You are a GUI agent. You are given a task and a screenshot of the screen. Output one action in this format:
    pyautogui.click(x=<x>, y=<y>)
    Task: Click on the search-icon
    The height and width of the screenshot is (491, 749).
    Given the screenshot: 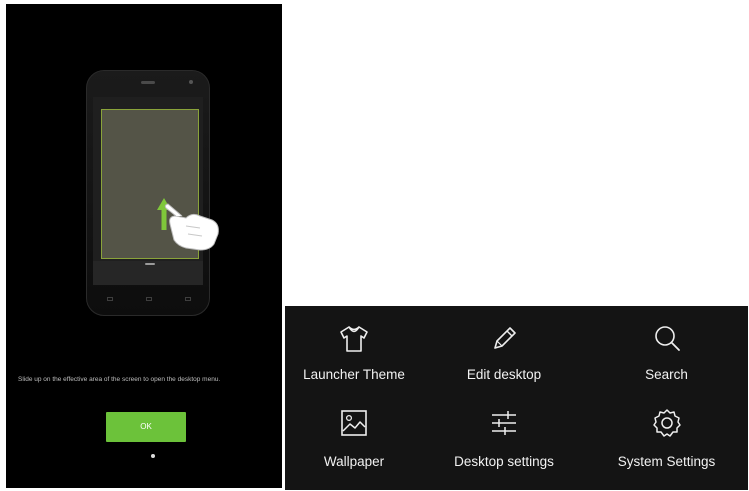 What is the action you would take?
    pyautogui.click(x=667, y=339)
    